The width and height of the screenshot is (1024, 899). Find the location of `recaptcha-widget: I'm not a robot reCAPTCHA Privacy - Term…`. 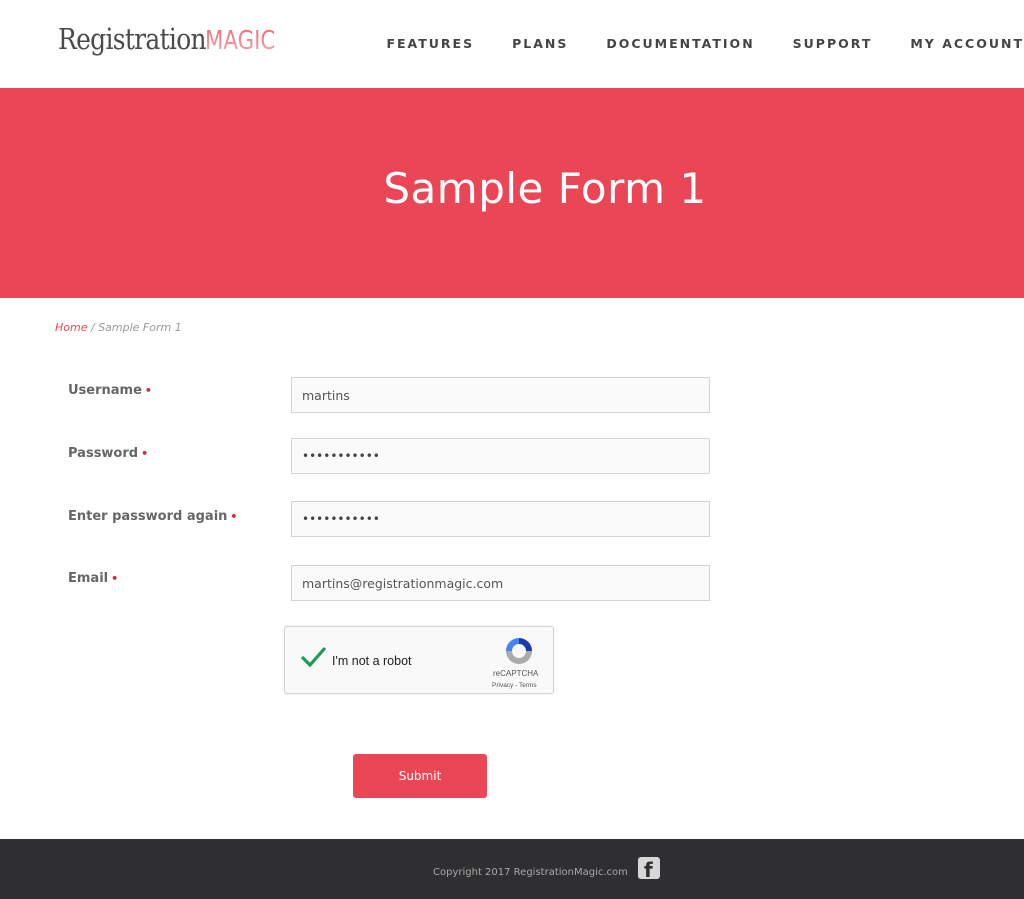

recaptcha-widget: I'm not a robot reCAPTCHA Privacy - Term… is located at coordinates (419, 660).